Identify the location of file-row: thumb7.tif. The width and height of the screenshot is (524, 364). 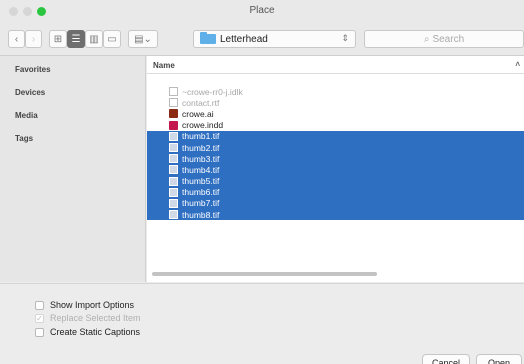
(335, 203).